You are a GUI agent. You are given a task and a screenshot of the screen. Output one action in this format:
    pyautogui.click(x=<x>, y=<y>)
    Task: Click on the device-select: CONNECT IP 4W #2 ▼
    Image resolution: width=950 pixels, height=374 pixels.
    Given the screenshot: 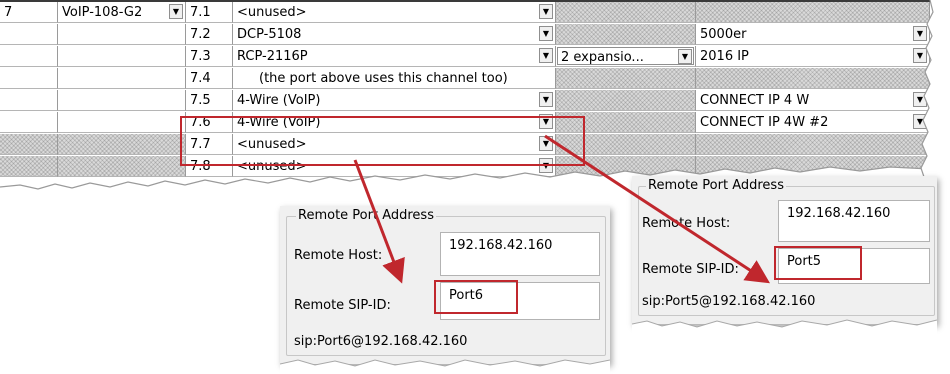 What is the action you would take?
    pyautogui.click(x=813, y=122)
    